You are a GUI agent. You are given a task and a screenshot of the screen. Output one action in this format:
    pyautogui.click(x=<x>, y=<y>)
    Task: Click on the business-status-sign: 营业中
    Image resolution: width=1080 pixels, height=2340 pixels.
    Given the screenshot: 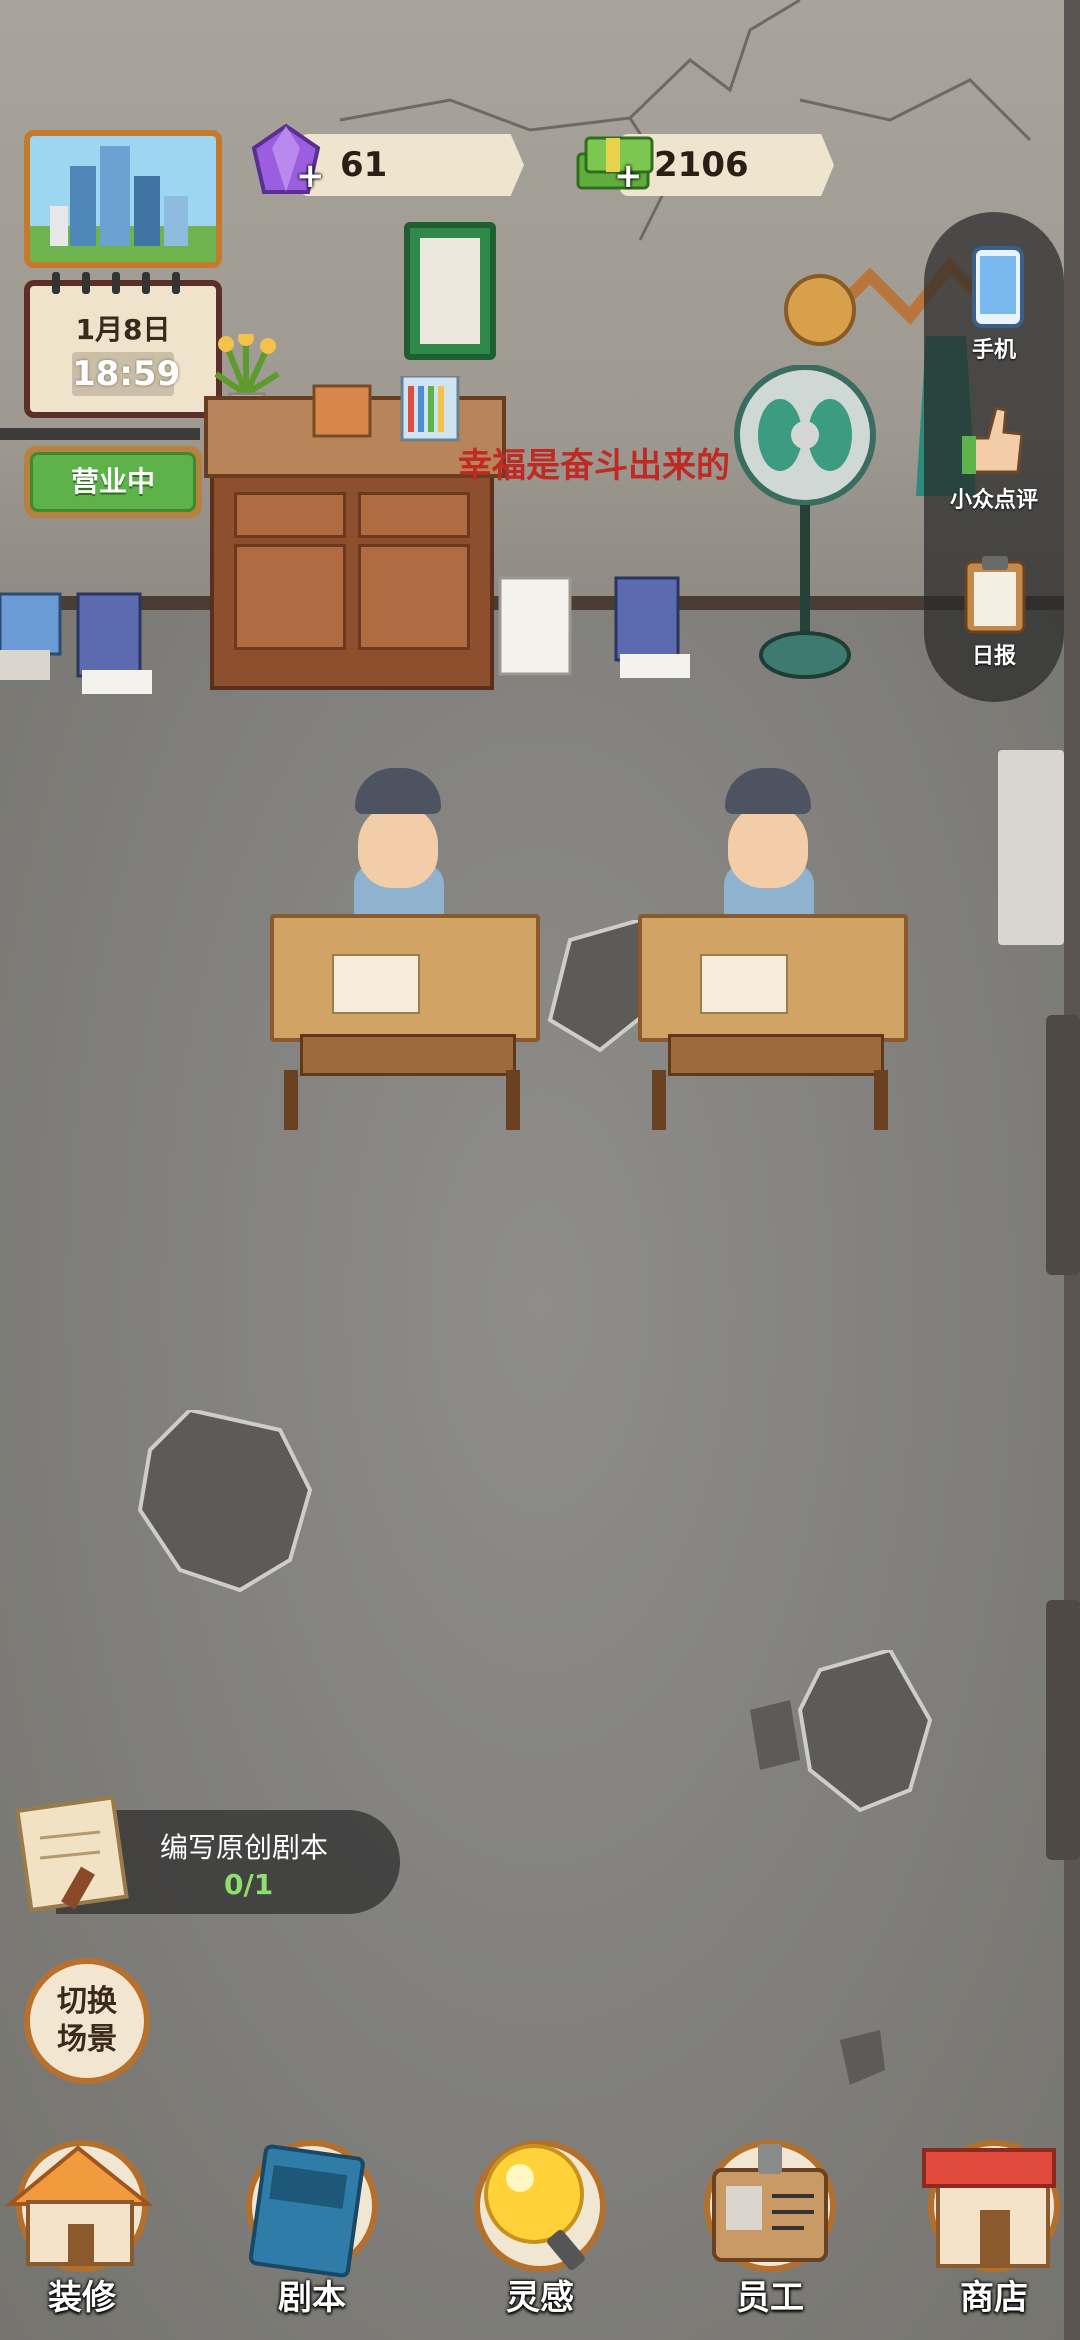 What is the action you would take?
    pyautogui.click(x=113, y=482)
    